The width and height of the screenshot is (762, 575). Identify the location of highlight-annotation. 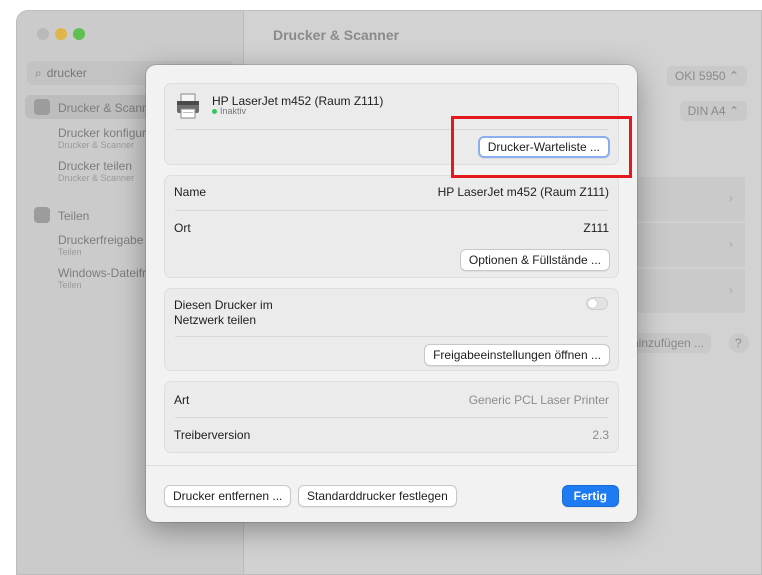
(541, 147).